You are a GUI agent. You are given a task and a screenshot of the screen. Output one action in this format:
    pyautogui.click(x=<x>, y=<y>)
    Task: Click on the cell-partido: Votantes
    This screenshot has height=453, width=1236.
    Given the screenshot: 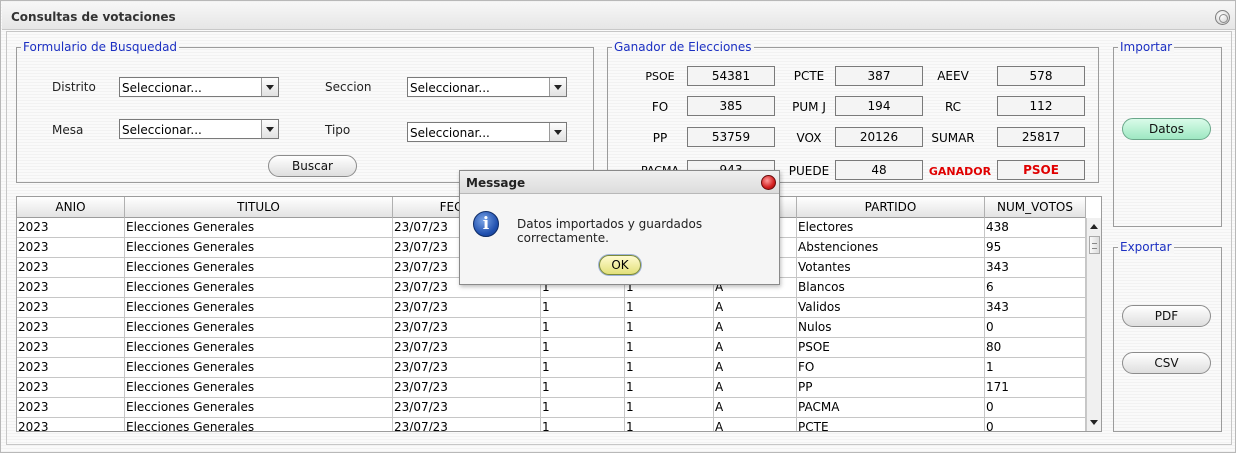 What is the action you would take?
    pyautogui.click(x=891, y=268)
    